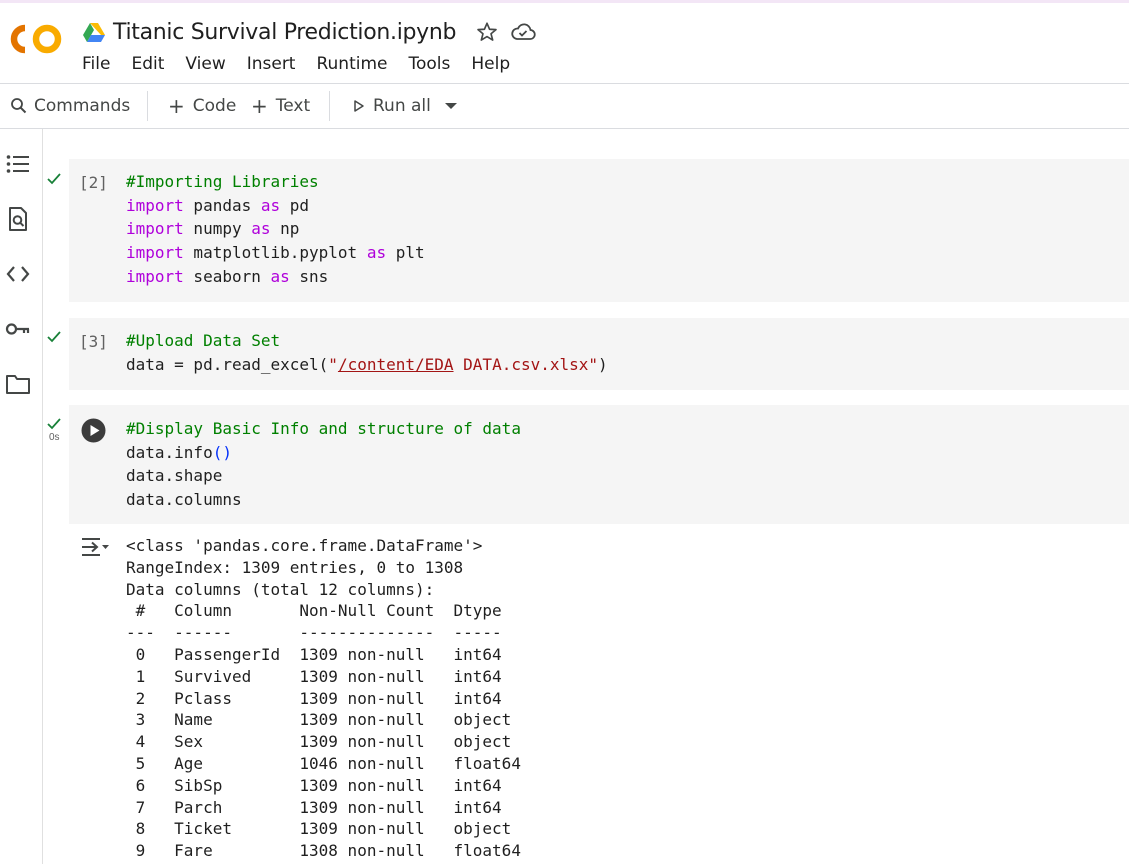 The image size is (1129, 864). I want to click on menu-file: File, so click(96, 64).